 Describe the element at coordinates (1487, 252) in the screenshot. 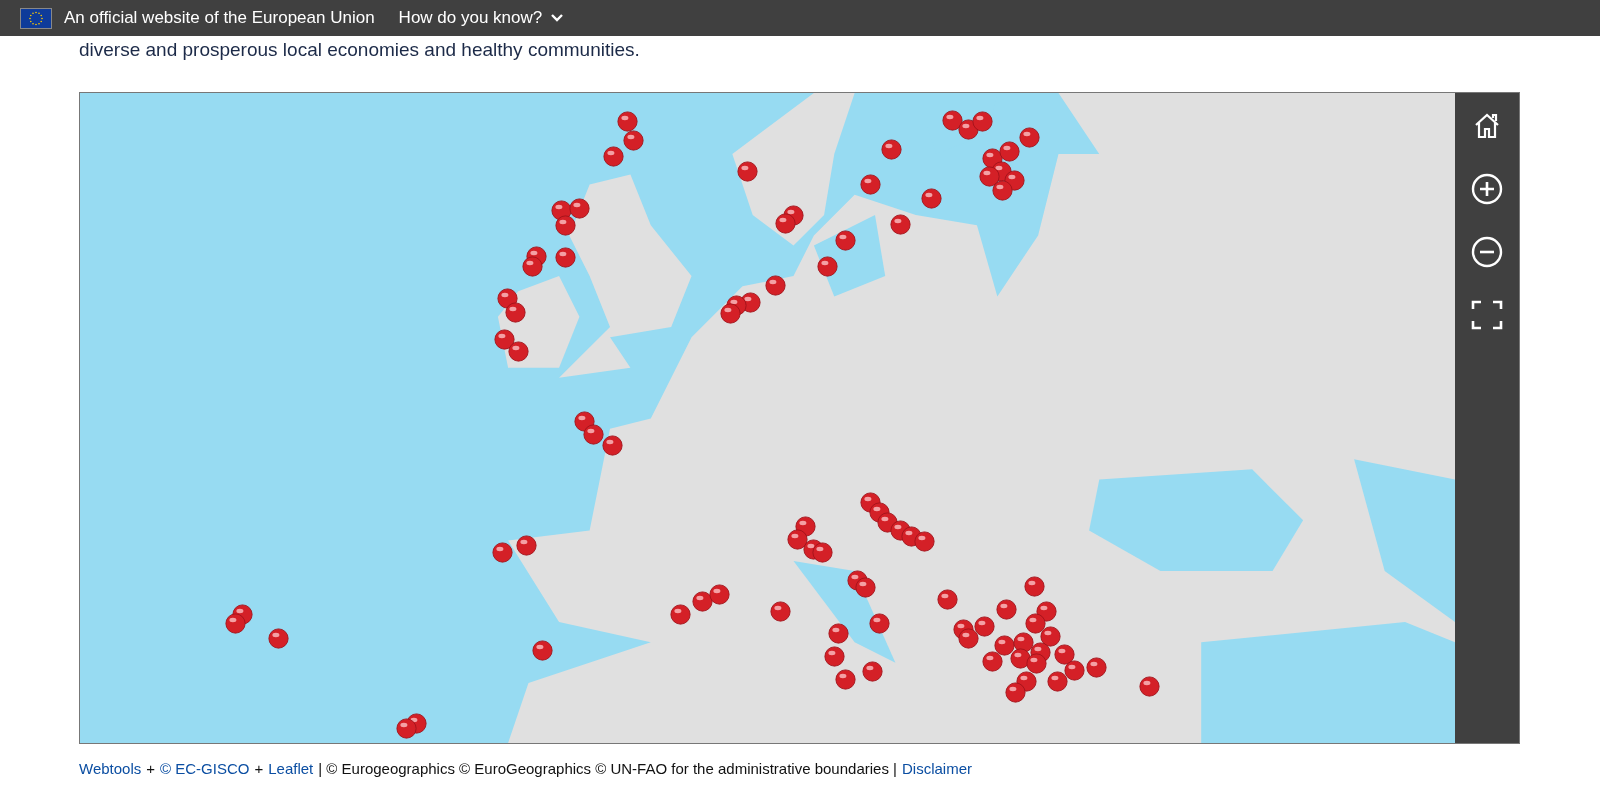

I see `zoom-out-button` at that location.